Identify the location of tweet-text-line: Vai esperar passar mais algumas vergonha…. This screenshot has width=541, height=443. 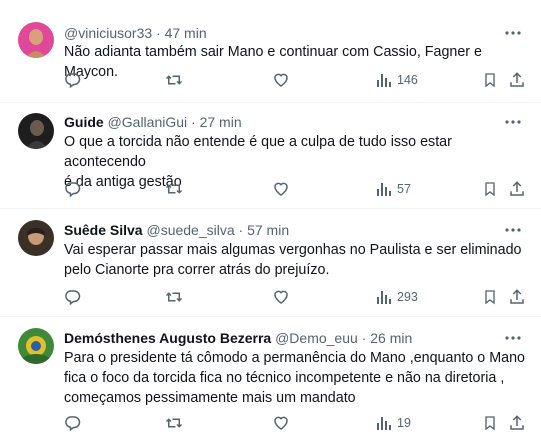
(293, 250).